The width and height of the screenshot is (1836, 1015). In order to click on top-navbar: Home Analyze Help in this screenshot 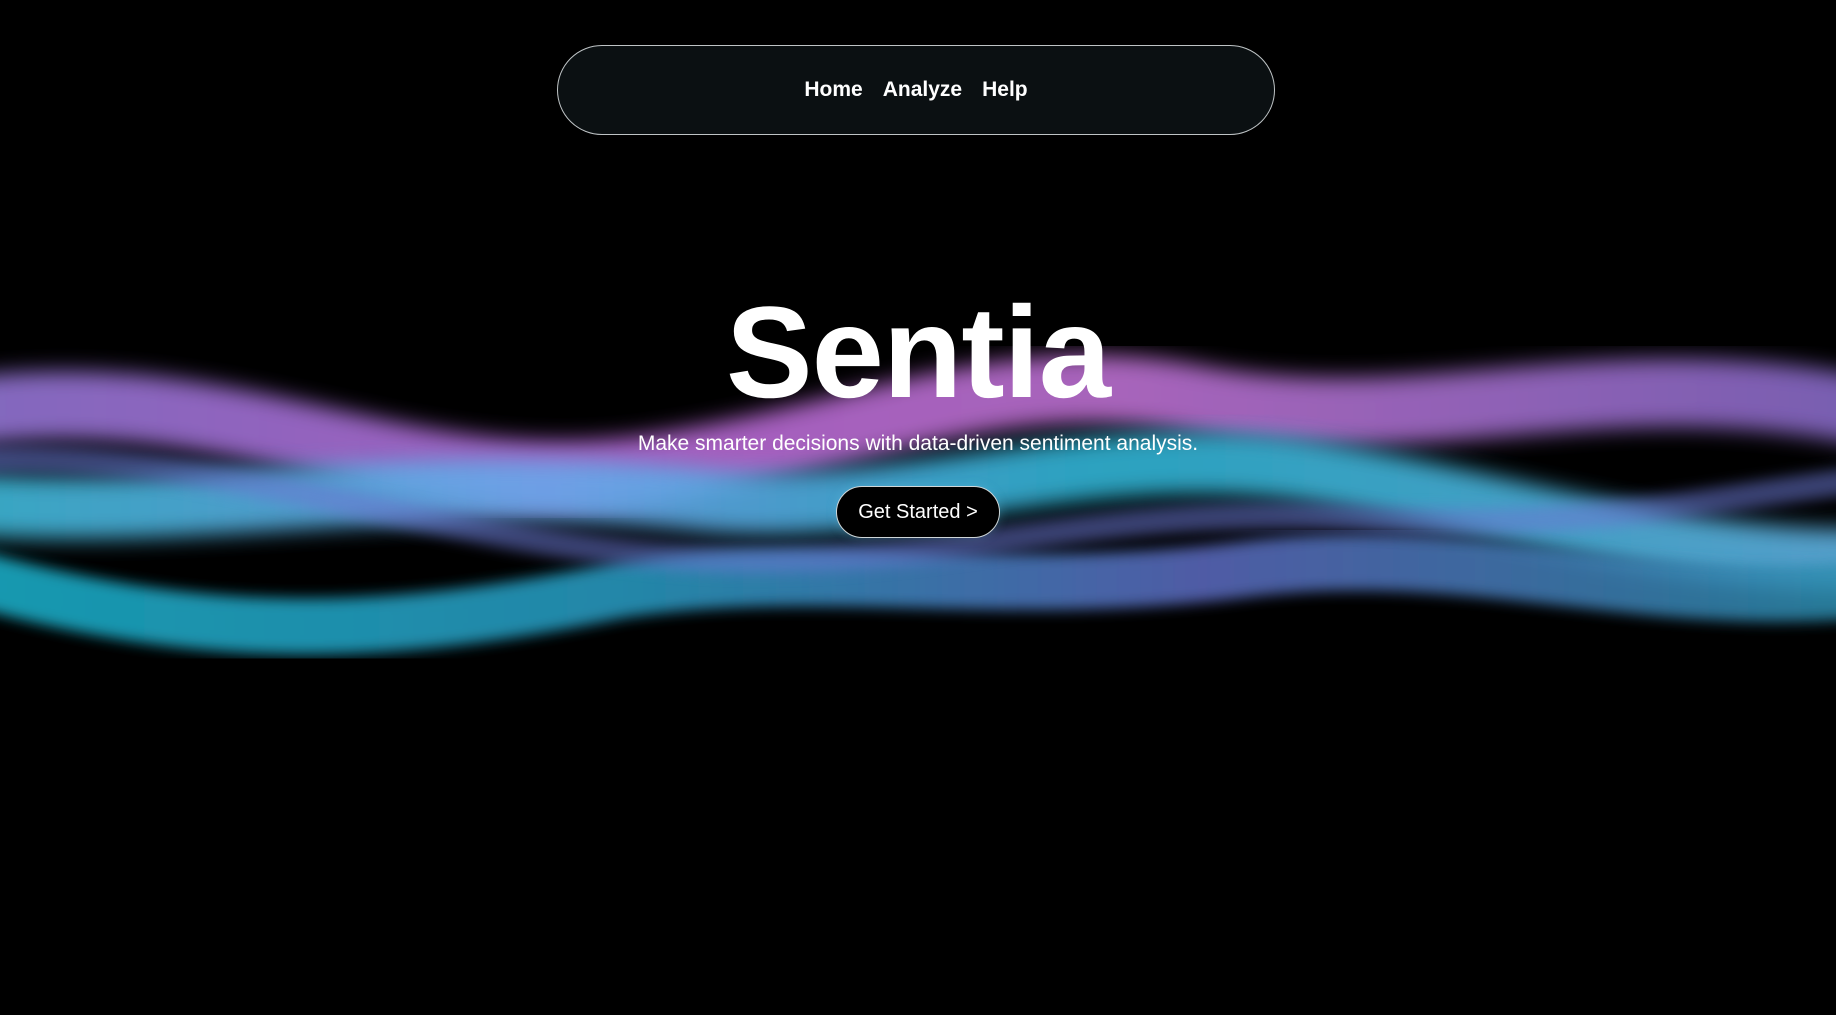, I will do `click(916, 90)`.